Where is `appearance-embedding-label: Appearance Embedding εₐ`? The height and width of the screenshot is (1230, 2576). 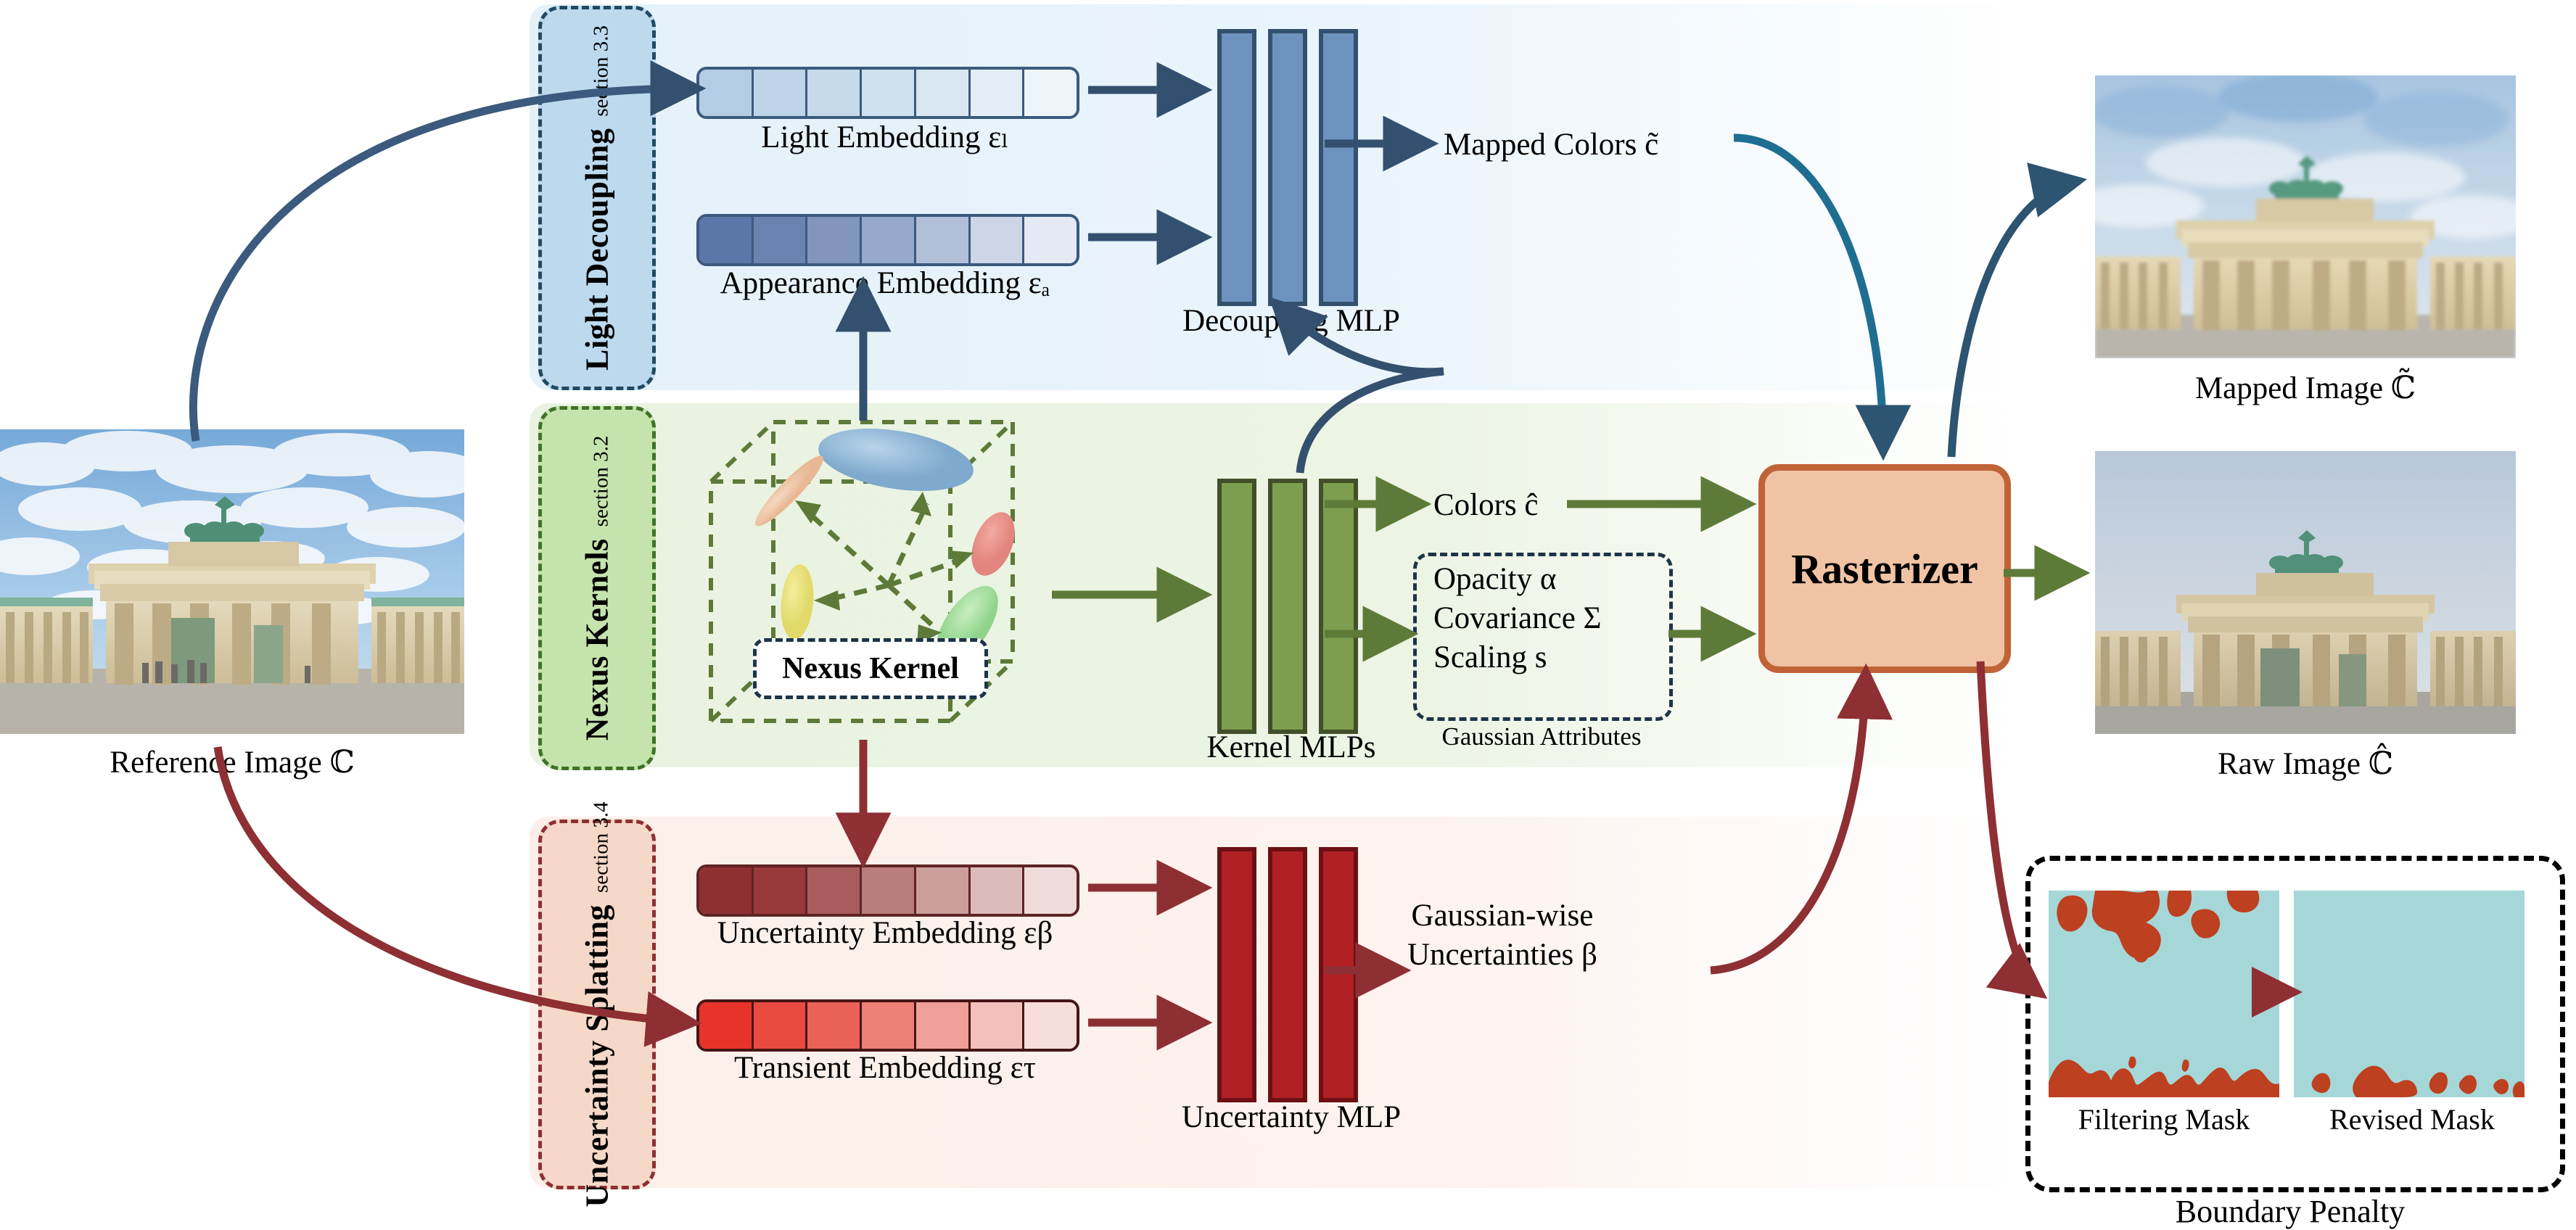
appearance-embedding-label: Appearance Embedding εₐ is located at coordinates (885, 283).